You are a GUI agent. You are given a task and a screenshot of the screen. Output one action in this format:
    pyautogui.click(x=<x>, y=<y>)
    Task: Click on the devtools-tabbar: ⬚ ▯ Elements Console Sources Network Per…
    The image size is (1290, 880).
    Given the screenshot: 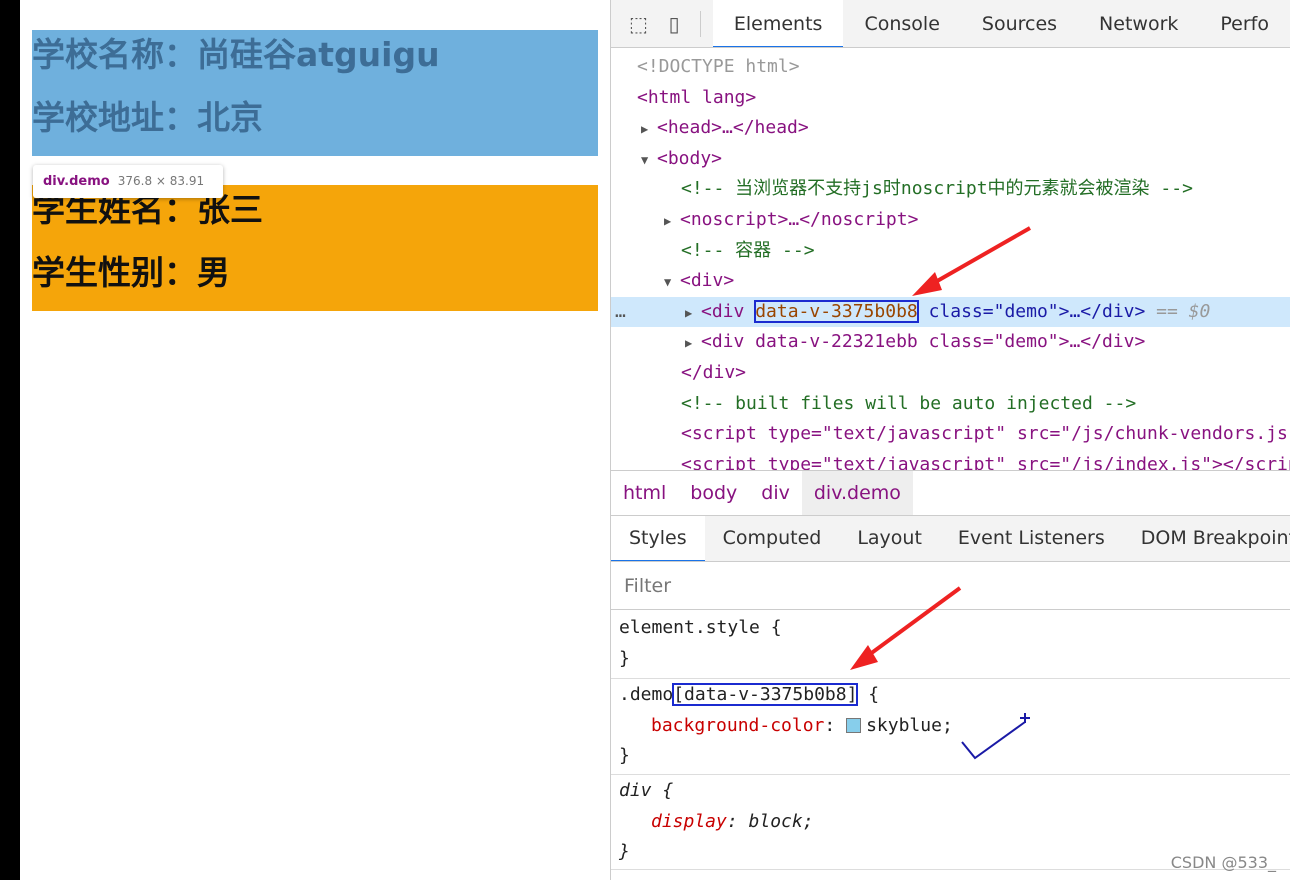 What is the action you would take?
    pyautogui.click(x=950, y=24)
    